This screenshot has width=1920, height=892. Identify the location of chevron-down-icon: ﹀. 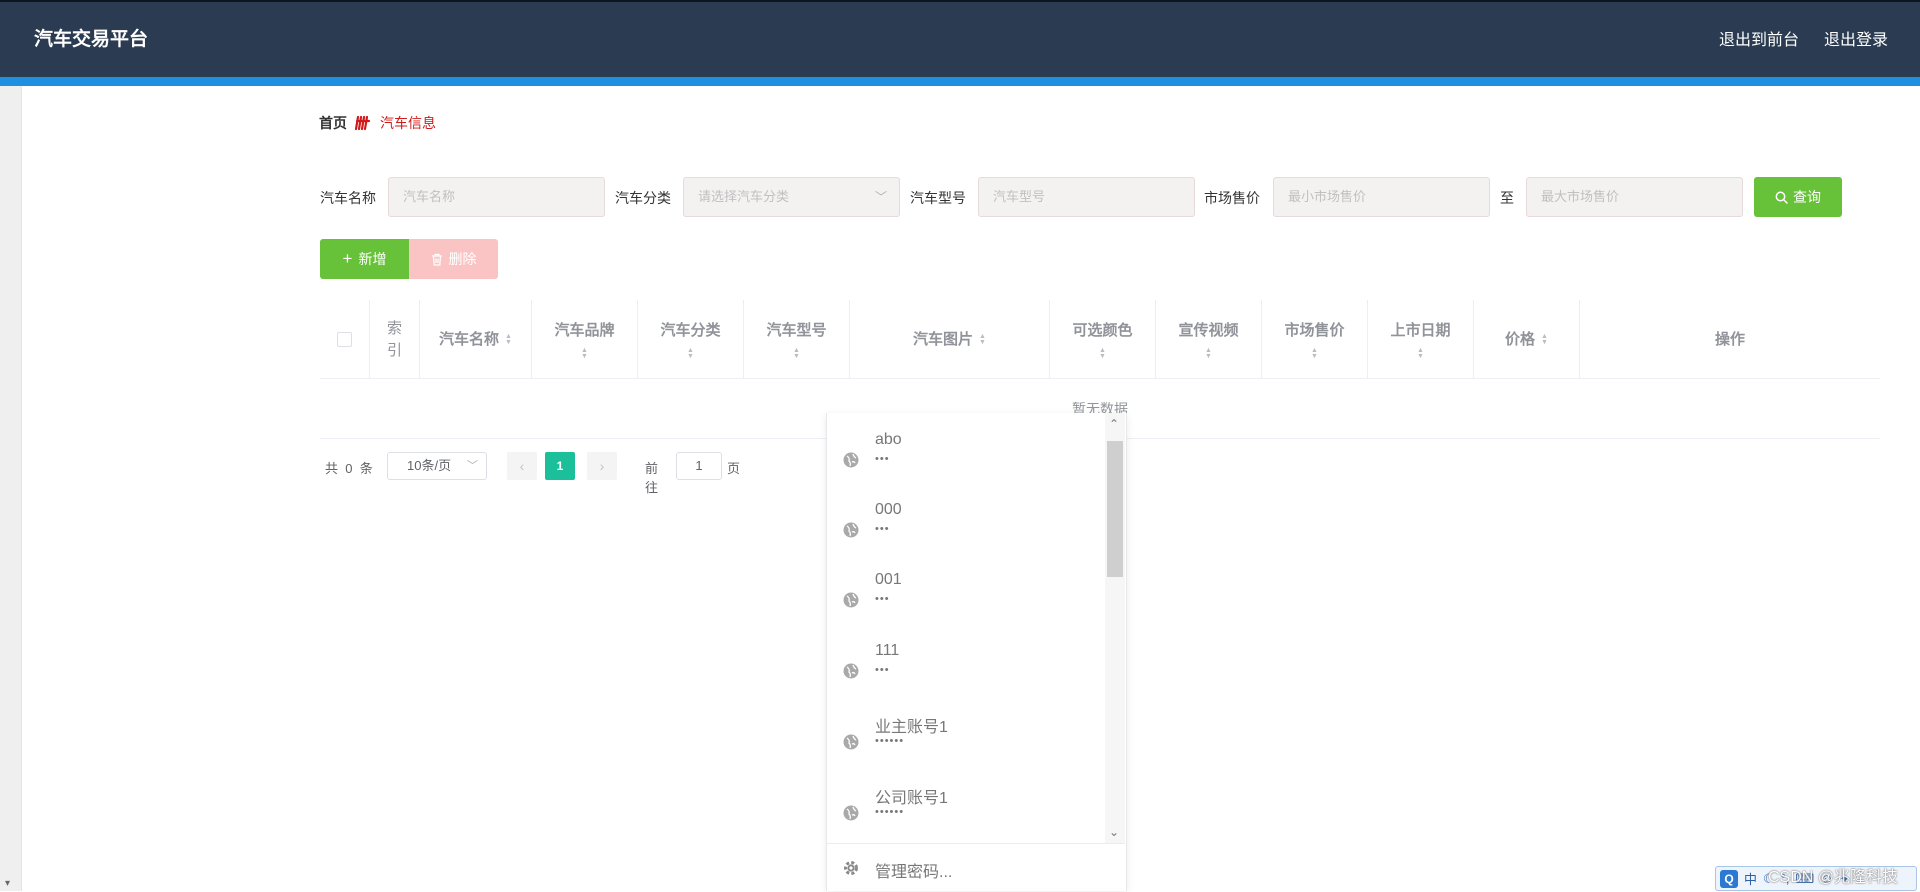
(472, 466).